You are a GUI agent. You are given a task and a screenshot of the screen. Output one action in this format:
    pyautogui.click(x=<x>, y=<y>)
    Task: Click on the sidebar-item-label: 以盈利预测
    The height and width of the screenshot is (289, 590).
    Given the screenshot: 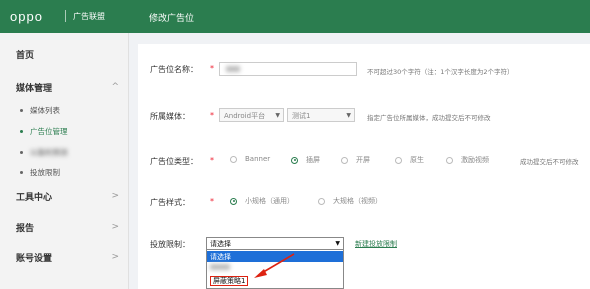 What is the action you would take?
    pyautogui.click(x=49, y=152)
    